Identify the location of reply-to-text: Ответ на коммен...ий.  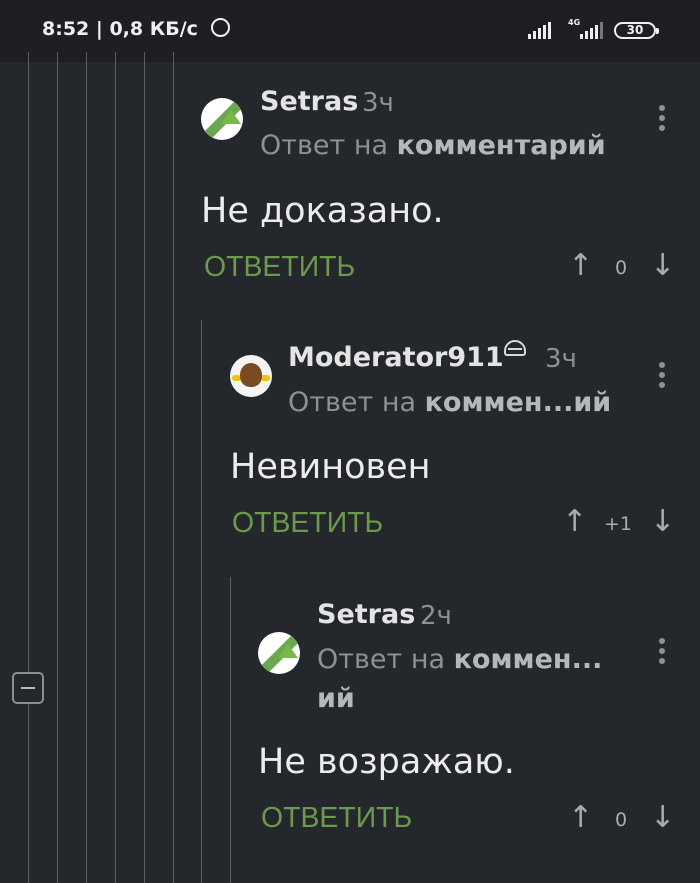
(450, 402).